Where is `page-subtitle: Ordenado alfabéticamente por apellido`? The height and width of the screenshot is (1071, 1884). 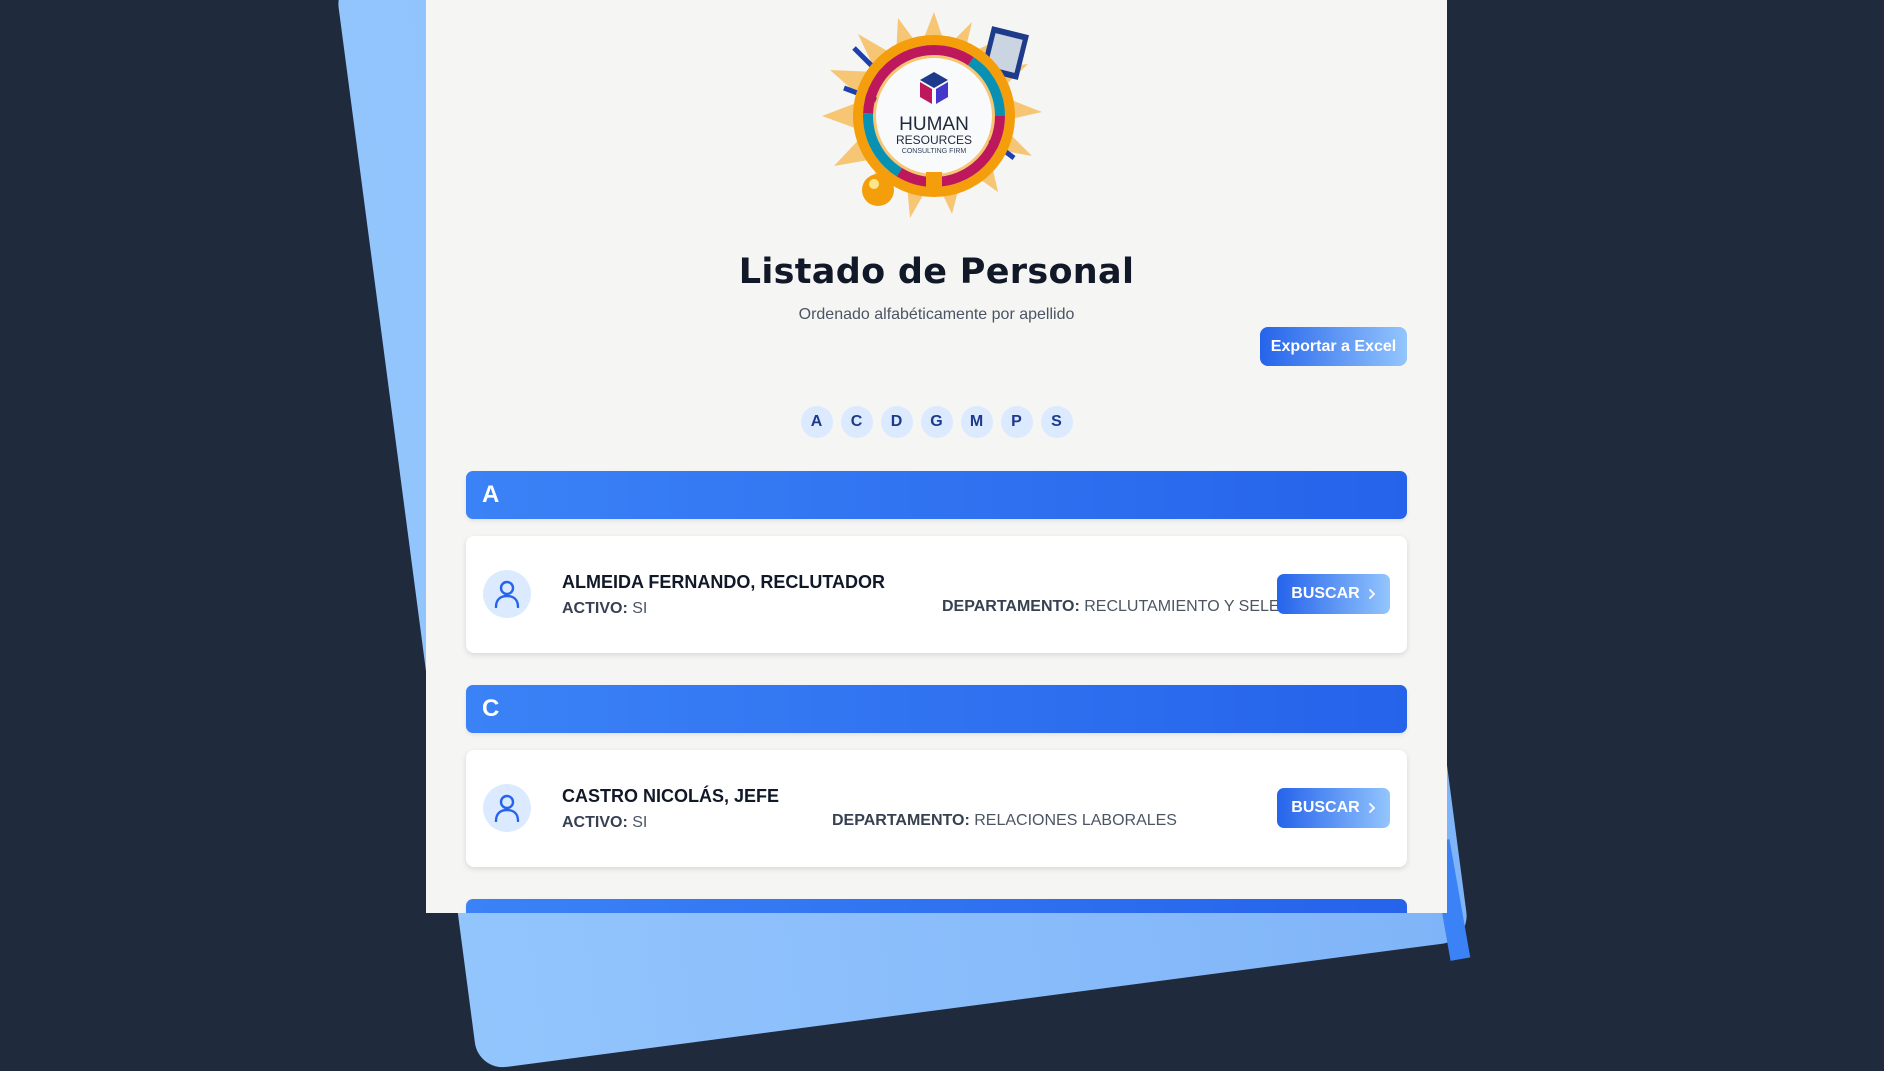 page-subtitle: Ordenado alfabéticamente por apellido is located at coordinates (936, 314).